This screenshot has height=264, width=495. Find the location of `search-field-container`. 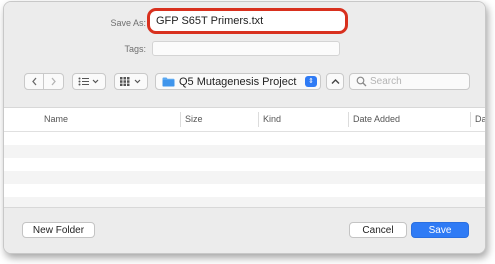

search-field-container is located at coordinates (409, 81).